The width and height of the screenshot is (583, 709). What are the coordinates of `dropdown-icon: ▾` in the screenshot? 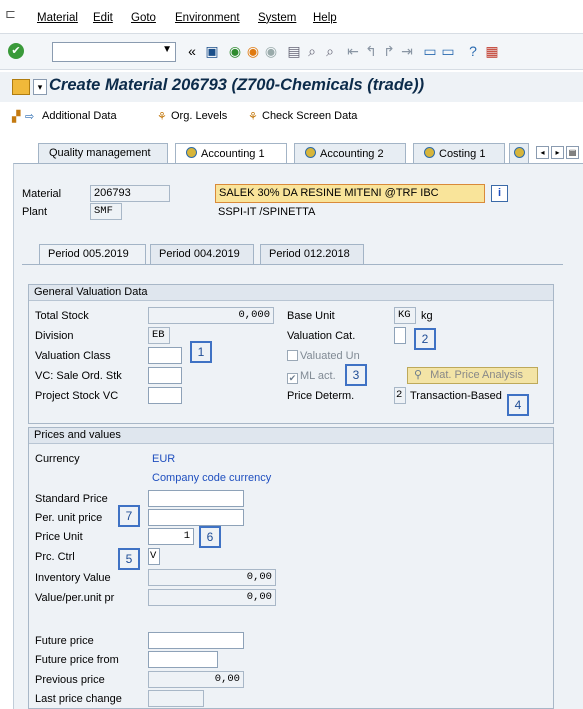 It's located at (40, 87).